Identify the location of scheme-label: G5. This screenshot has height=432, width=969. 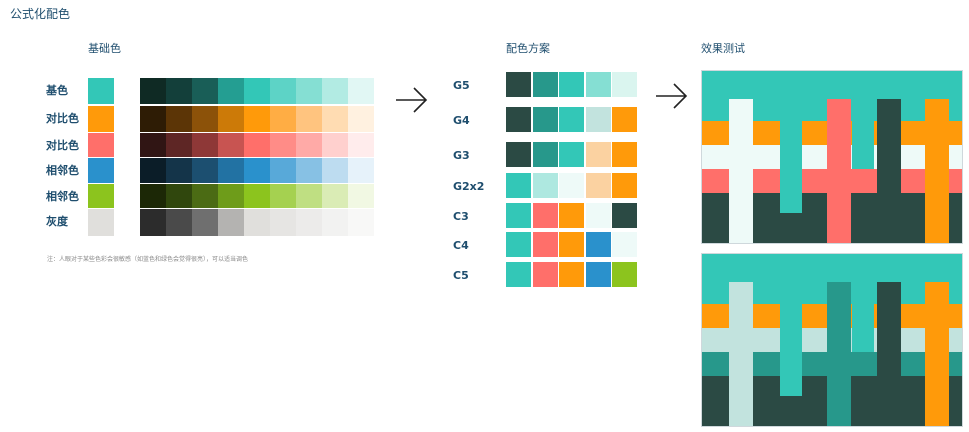
(461, 85).